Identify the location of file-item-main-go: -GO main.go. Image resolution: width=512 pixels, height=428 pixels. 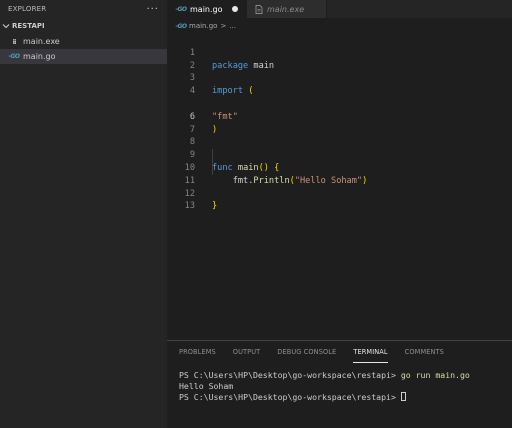
(83, 56).